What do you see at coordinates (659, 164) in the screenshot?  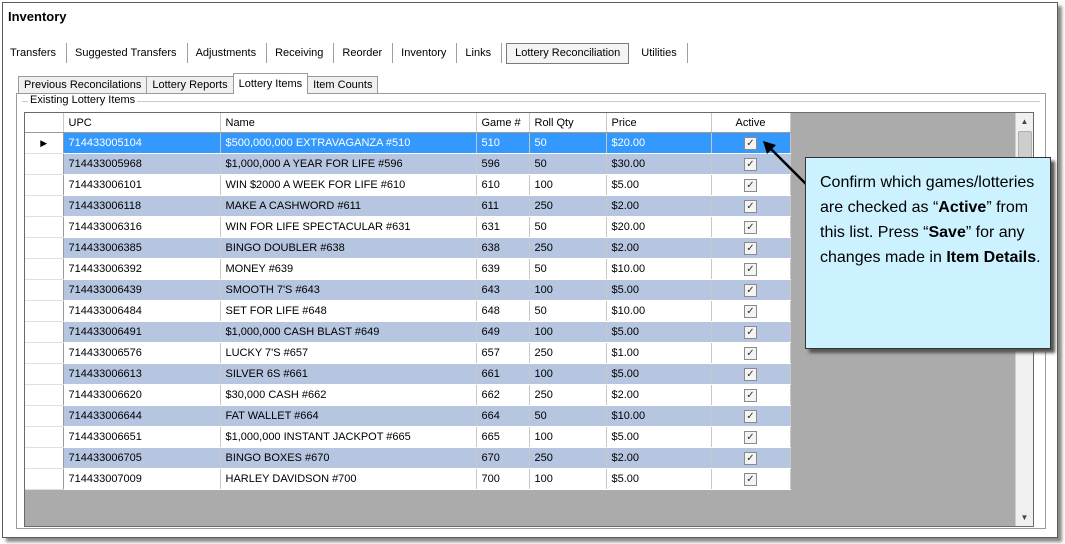 I see `price-cell: $30.00` at bounding box center [659, 164].